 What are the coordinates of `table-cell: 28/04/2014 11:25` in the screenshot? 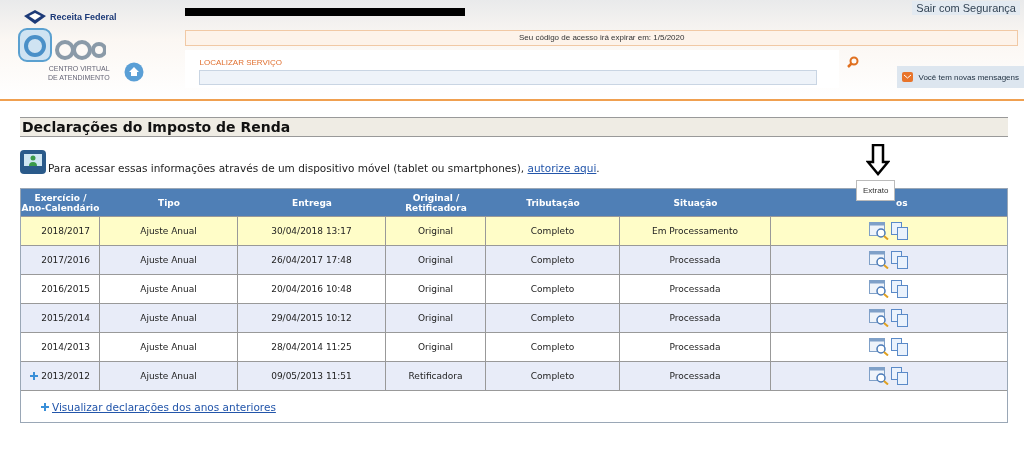 It's located at (312, 346).